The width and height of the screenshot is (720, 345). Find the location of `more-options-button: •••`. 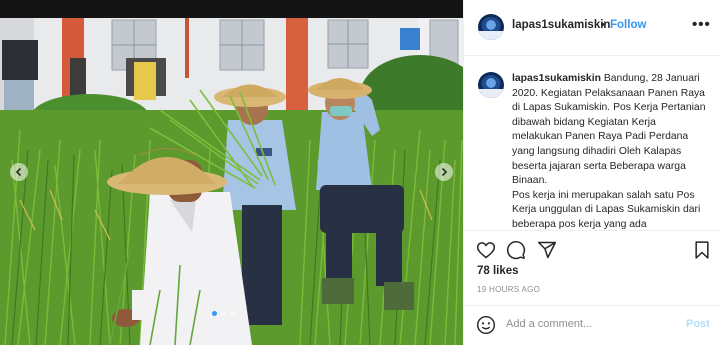

more-options-button: ••• is located at coordinates (701, 24).